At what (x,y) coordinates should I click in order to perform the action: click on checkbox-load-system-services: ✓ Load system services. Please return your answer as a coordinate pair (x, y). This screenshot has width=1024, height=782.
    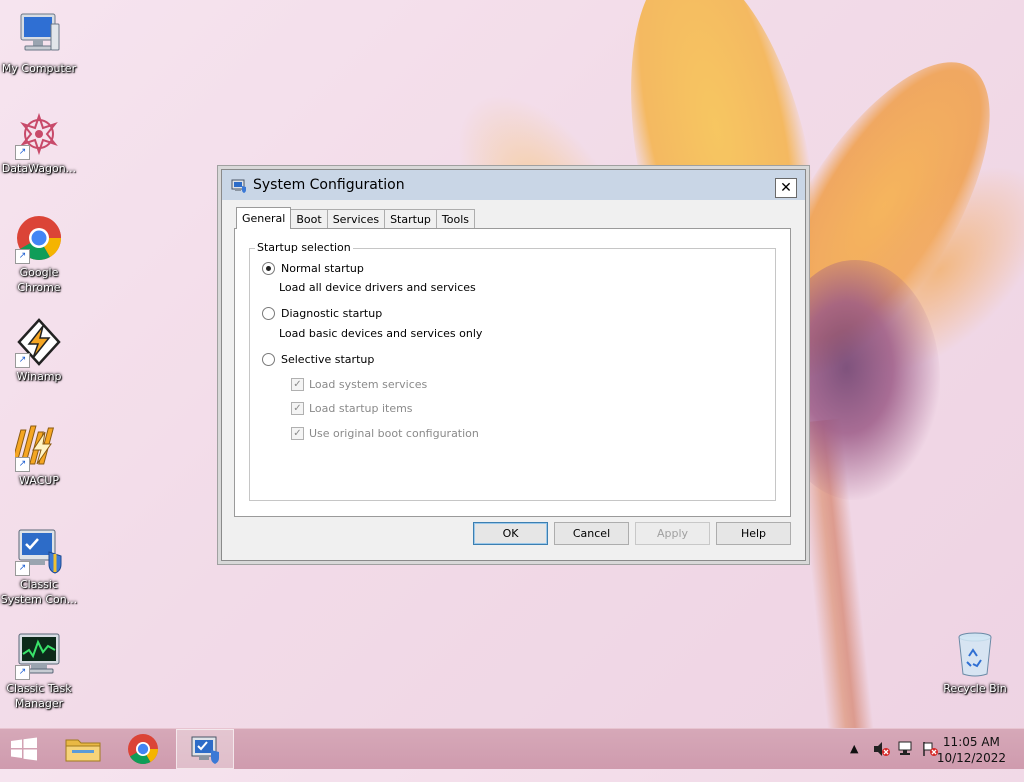
    Looking at the image, I should click on (359, 384).